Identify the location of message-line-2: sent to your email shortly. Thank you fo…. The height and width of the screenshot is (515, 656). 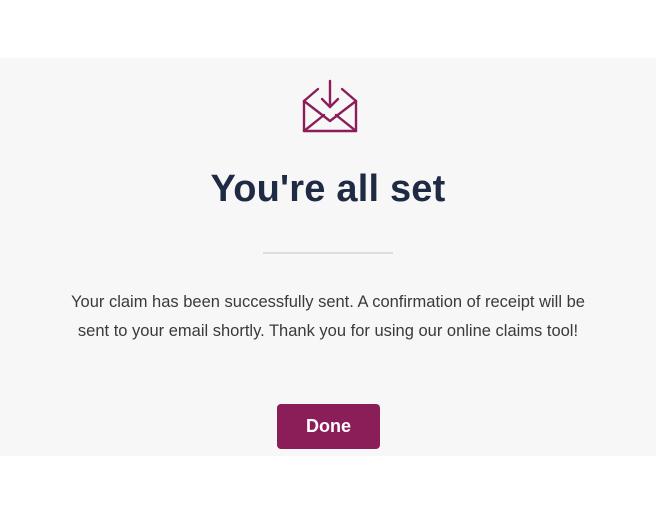
(328, 331).